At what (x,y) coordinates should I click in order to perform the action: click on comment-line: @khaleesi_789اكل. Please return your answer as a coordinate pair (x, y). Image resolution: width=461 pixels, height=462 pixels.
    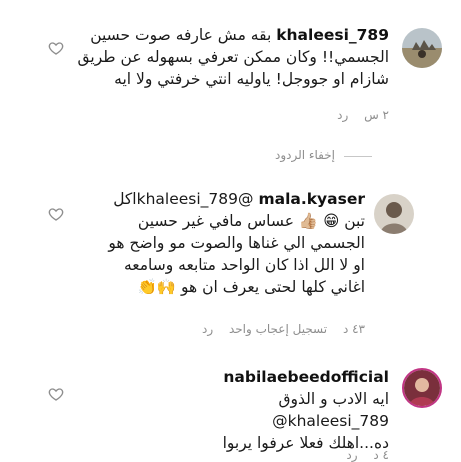
    Looking at the image, I should click on (183, 199).